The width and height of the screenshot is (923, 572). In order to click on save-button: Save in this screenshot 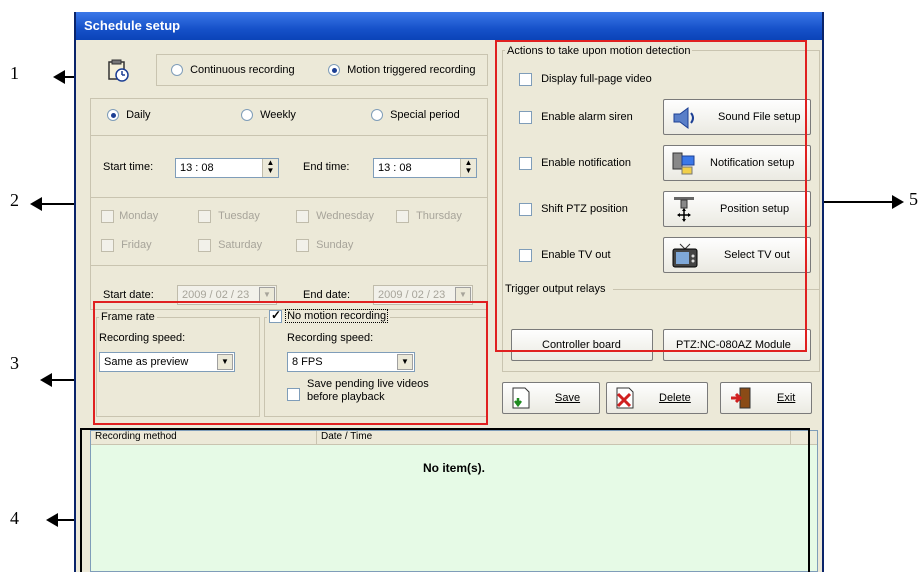, I will do `click(551, 398)`.